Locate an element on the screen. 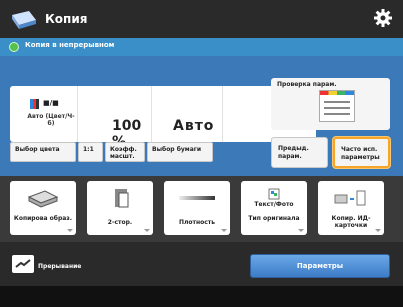 The height and width of the screenshot is (307, 403). function-button-2sided: 2-стор. is located at coordinates (120, 208).